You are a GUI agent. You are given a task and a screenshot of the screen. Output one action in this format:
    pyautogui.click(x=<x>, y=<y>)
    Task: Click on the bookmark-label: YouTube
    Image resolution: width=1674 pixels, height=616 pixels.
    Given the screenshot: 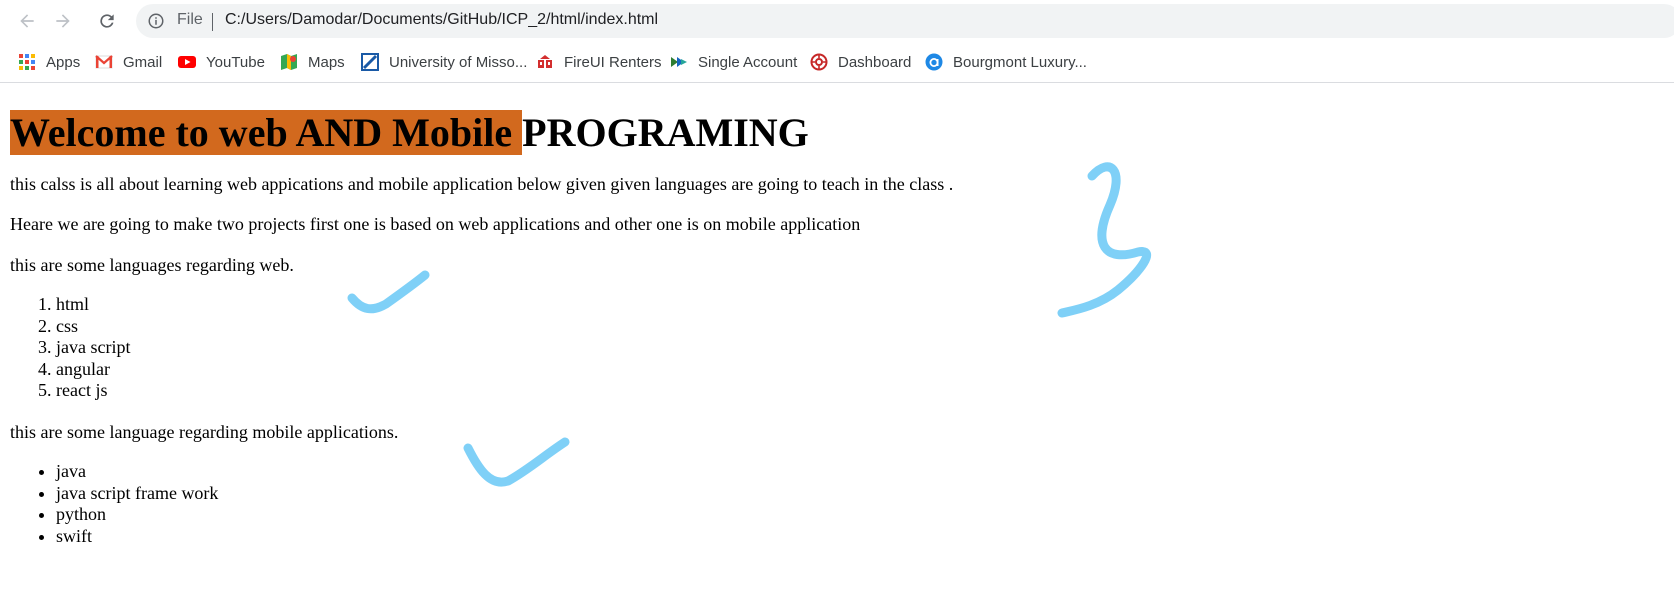 What is the action you would take?
    pyautogui.click(x=235, y=62)
    